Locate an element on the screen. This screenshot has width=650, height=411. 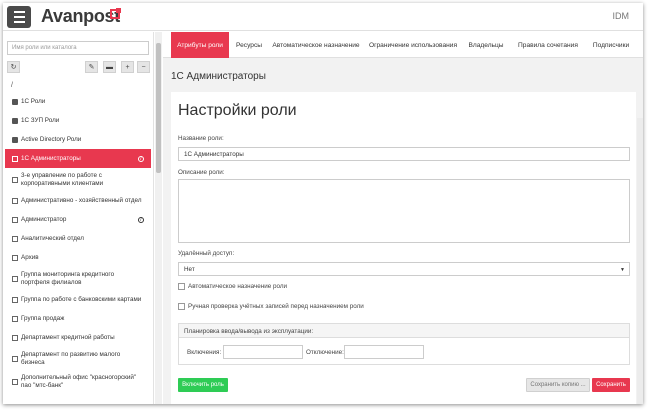
tree-item-label: 1С ЗУП Роли is located at coordinates (40, 120).